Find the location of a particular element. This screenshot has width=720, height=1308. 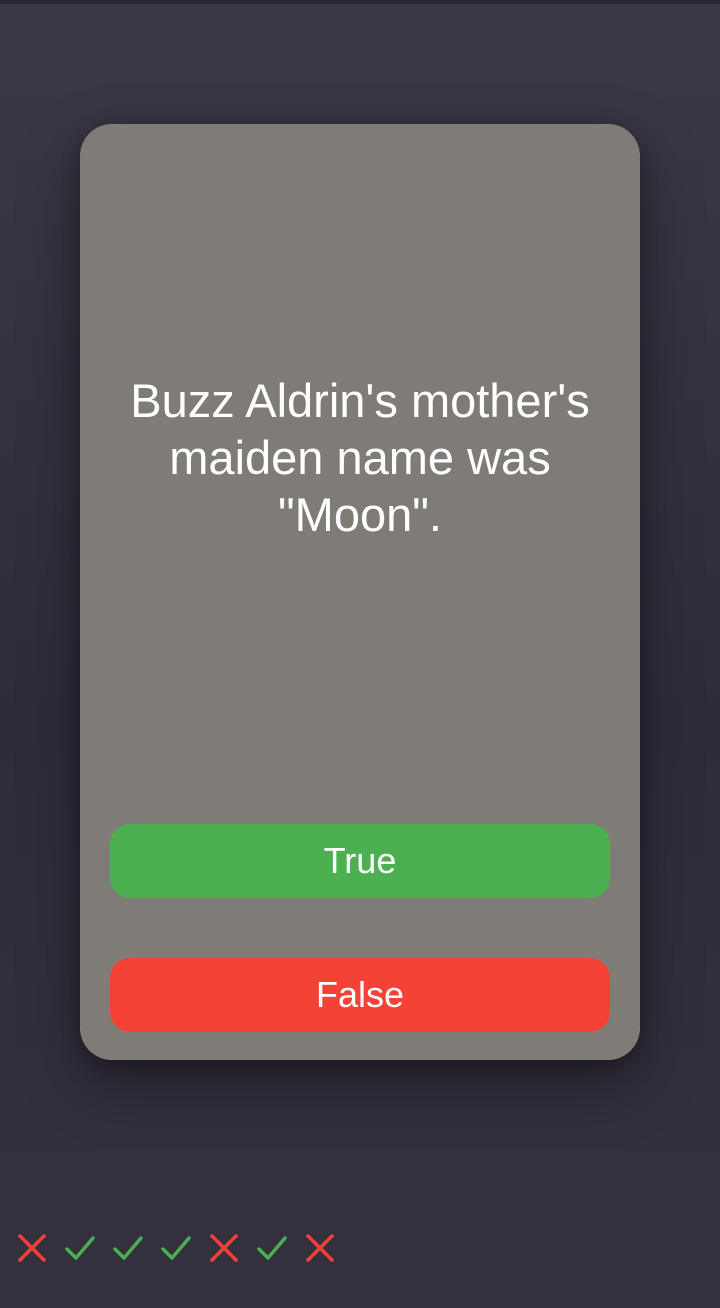

answer-history is located at coordinates (176, 1248).